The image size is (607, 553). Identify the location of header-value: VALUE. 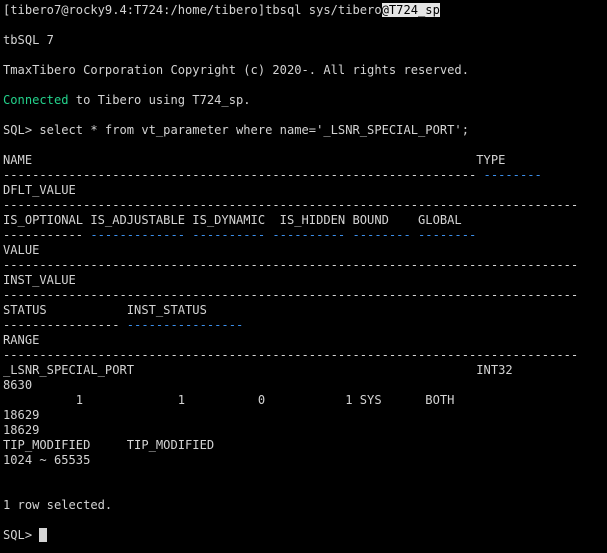
(21, 250).